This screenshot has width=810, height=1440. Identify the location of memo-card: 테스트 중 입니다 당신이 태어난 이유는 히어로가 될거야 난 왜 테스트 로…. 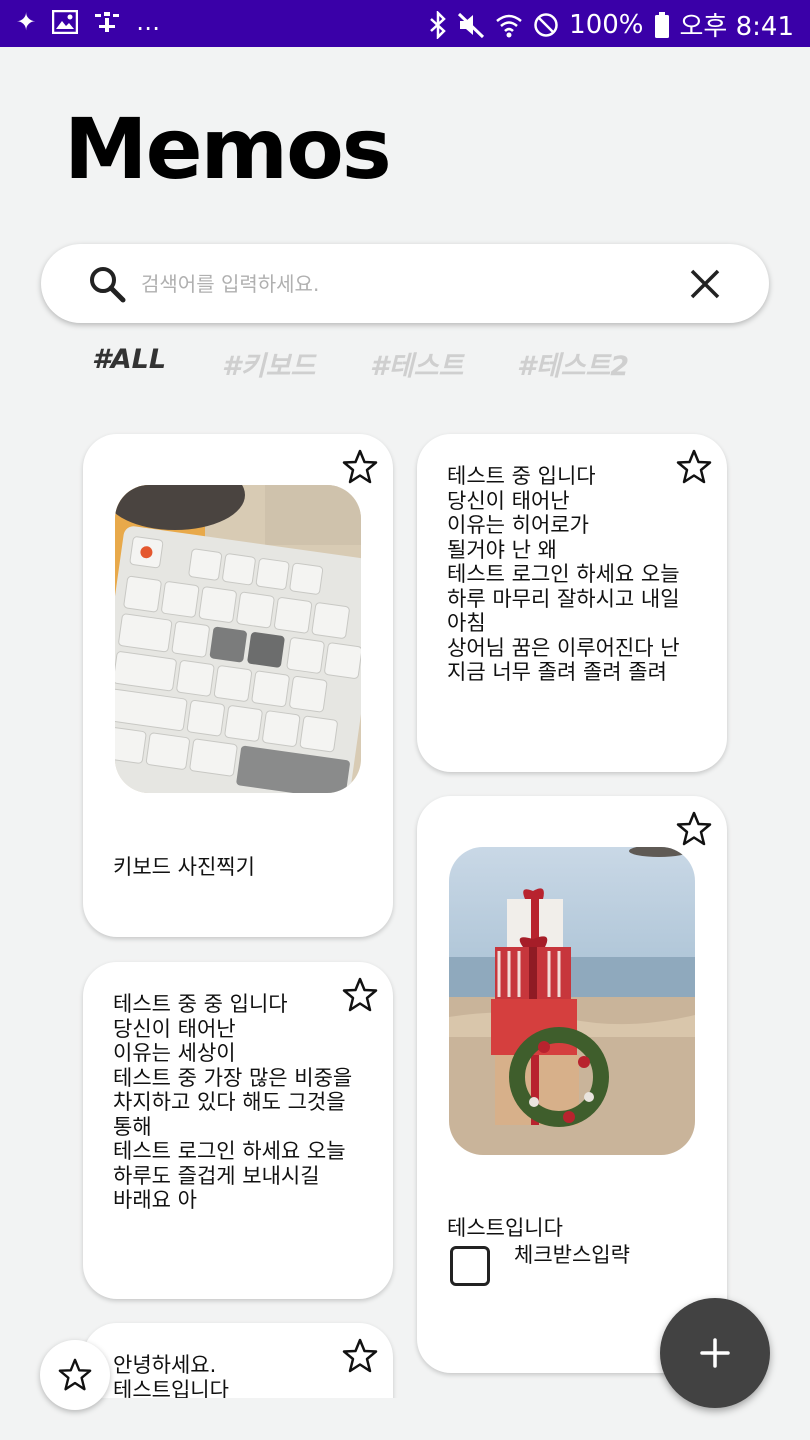
(572, 603).